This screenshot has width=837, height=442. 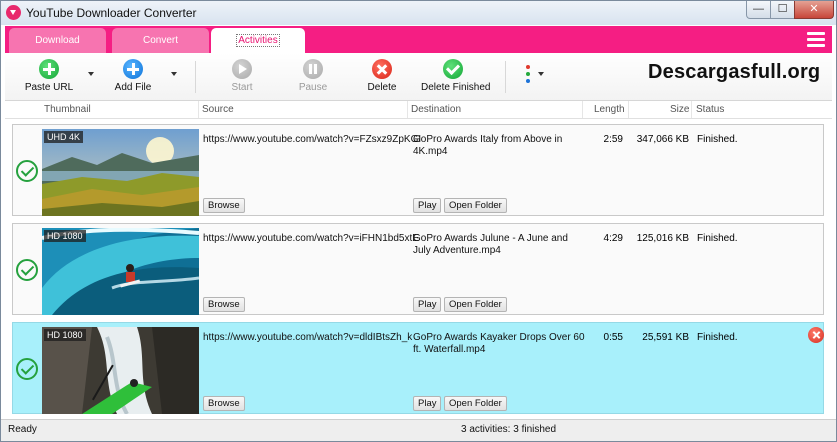 I want to click on status-ready: Ready, so click(x=22, y=429).